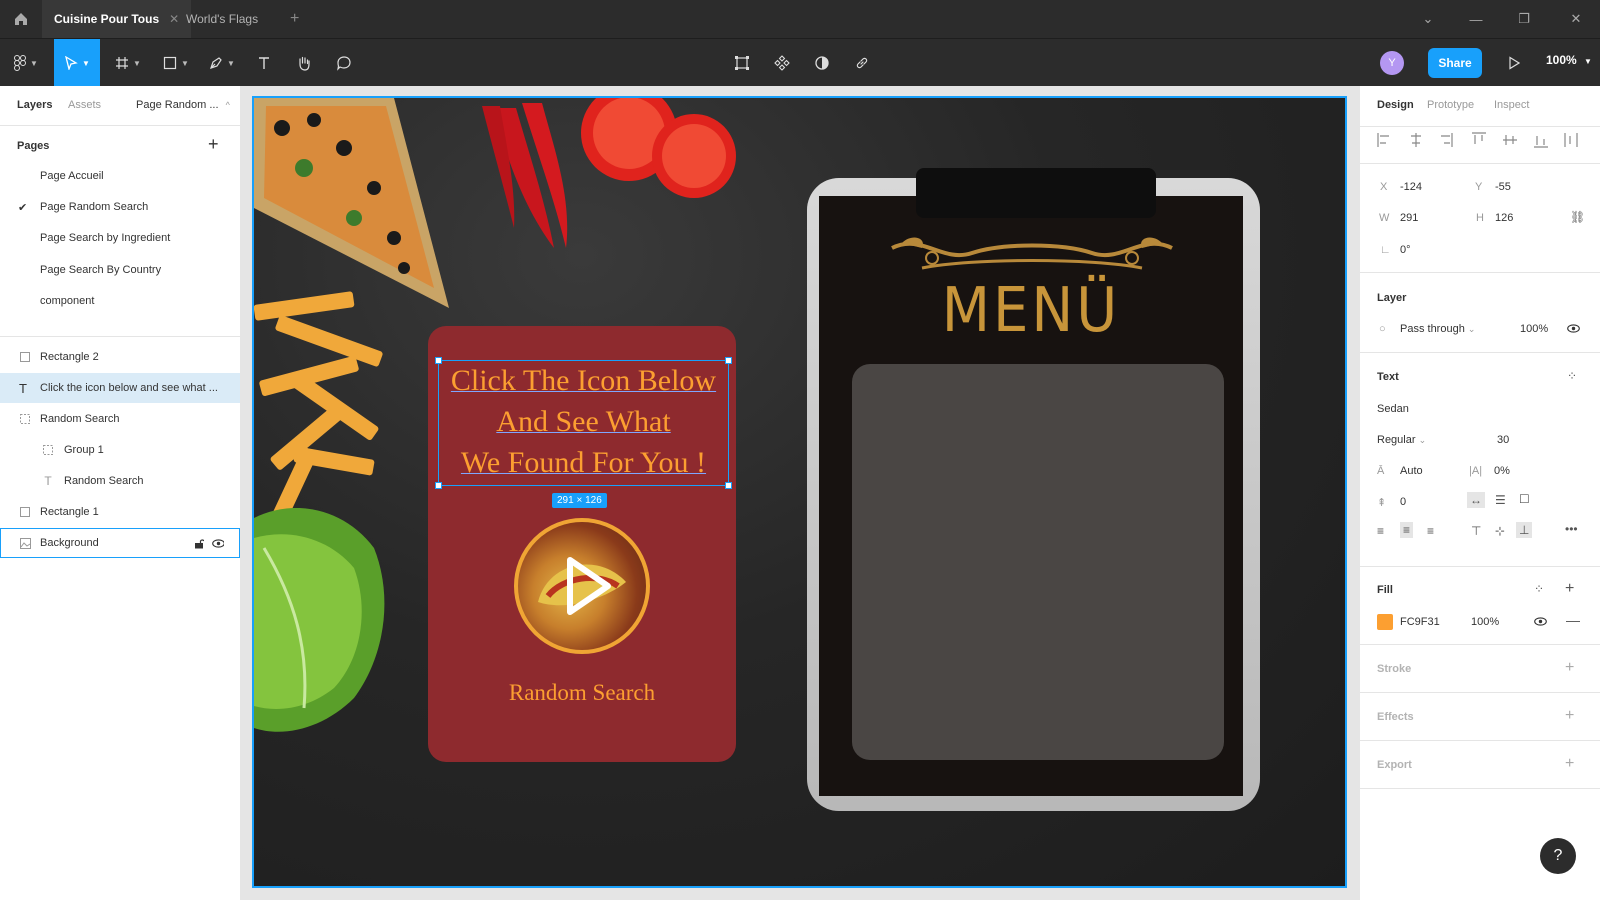 The height and width of the screenshot is (900, 1600). Describe the element at coordinates (822, 63) in the screenshot. I see `mask-button` at that location.